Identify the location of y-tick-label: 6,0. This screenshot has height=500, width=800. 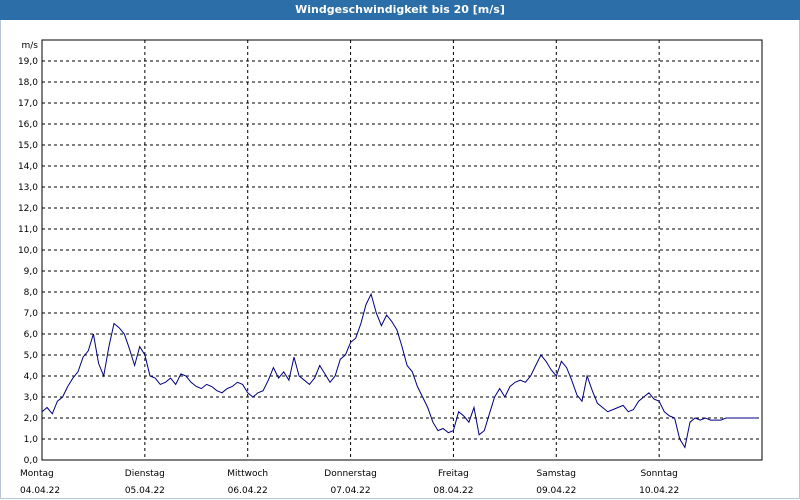
(31, 335).